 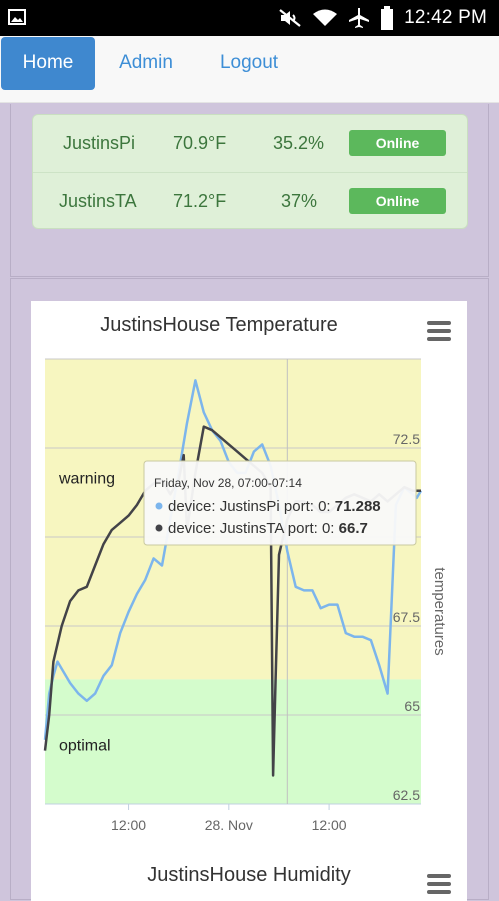 I want to click on device-name: JustinsPi, so click(x=99, y=143).